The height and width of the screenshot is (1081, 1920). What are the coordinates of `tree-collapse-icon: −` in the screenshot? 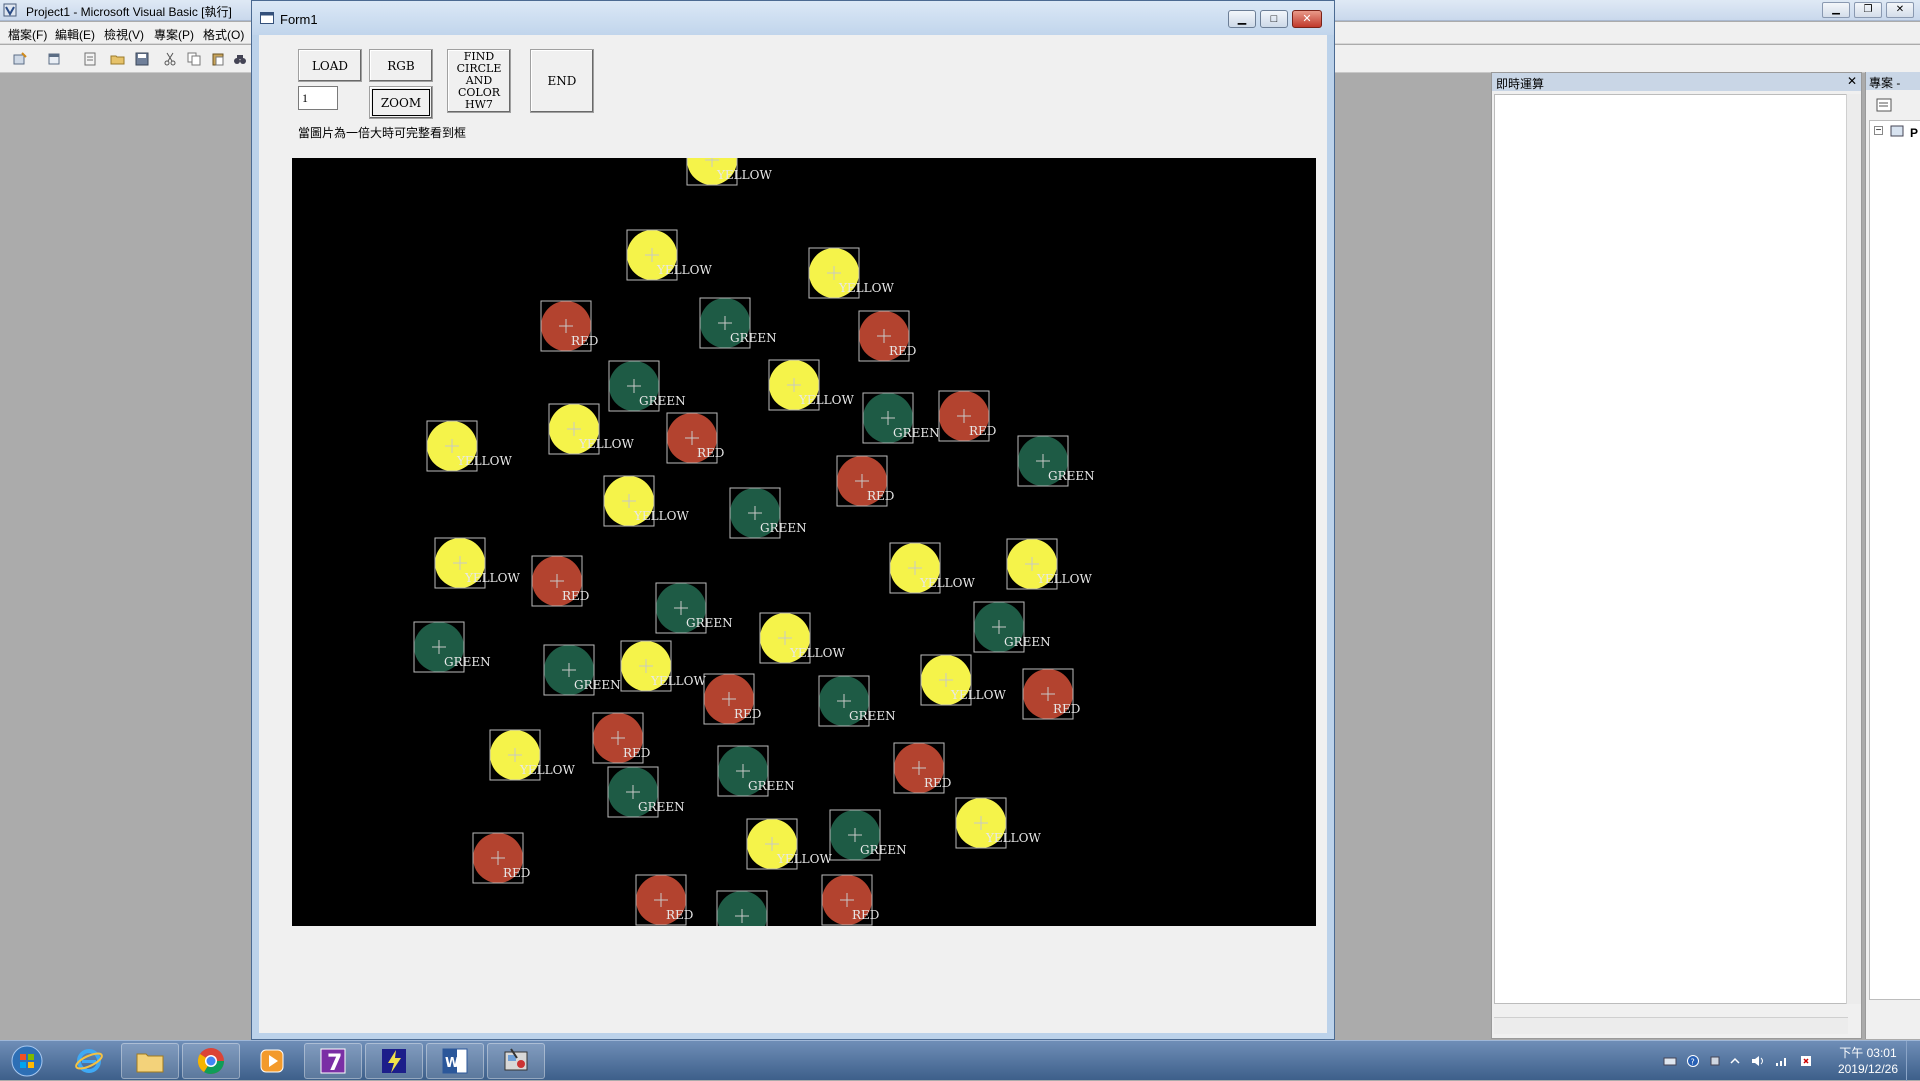 It's located at (1878, 131).